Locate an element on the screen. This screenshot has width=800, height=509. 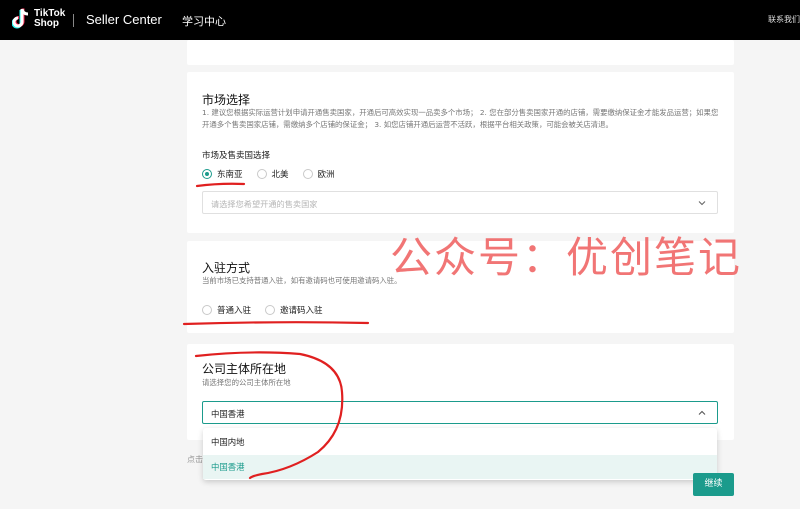
entry-radio-group: 普通入驻 邀请码入驻 is located at coordinates (269, 310).